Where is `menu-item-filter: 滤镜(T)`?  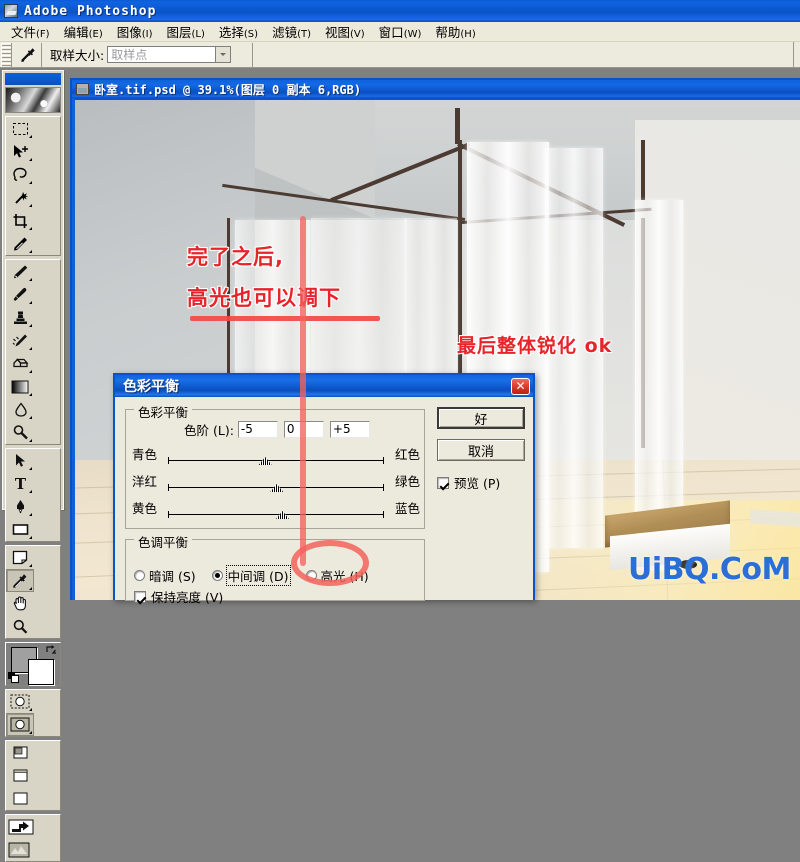 menu-item-filter: 滤镜(T) is located at coordinates (291, 31).